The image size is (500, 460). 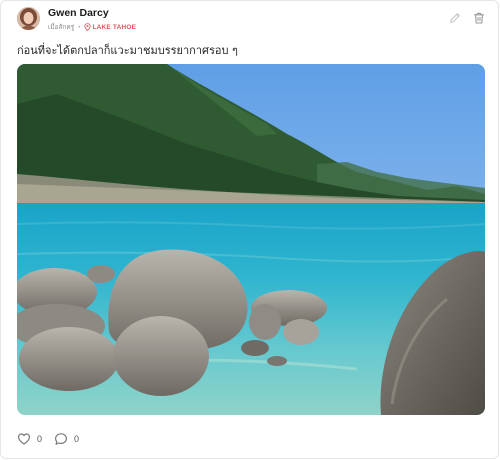 I want to click on likes-count: 0, so click(x=40, y=439).